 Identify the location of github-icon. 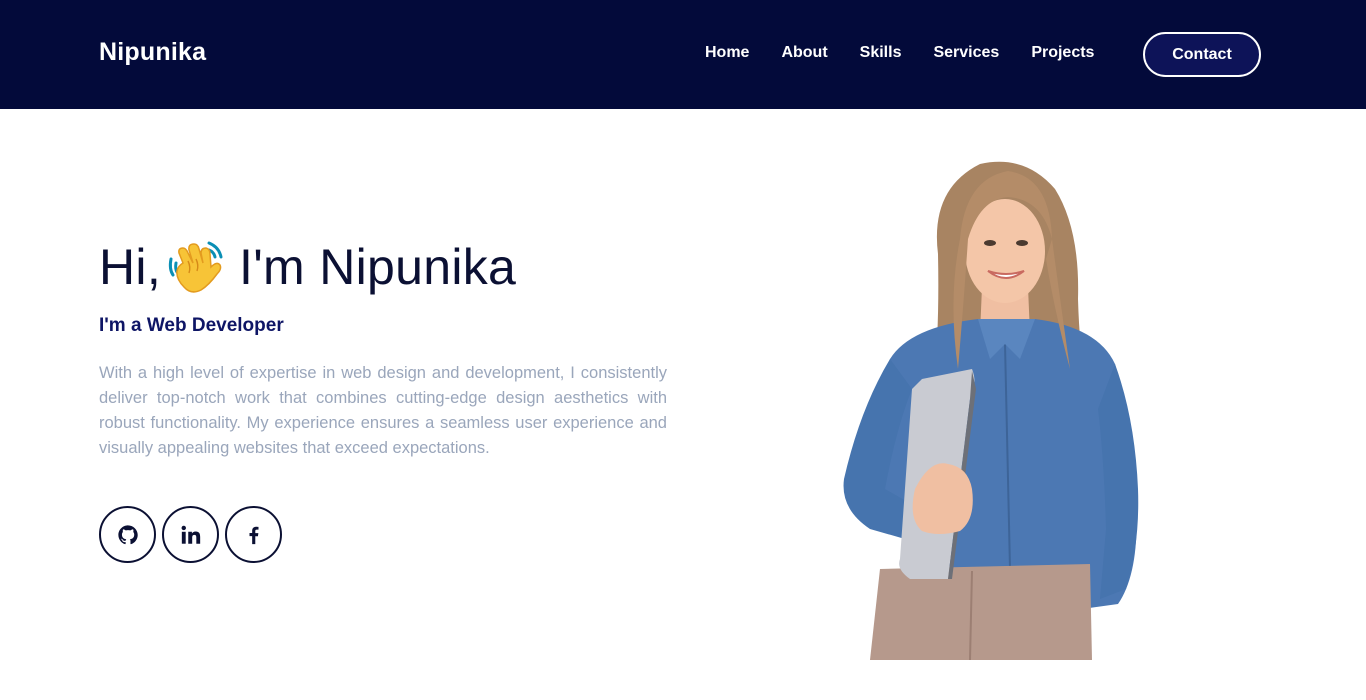
(127, 534).